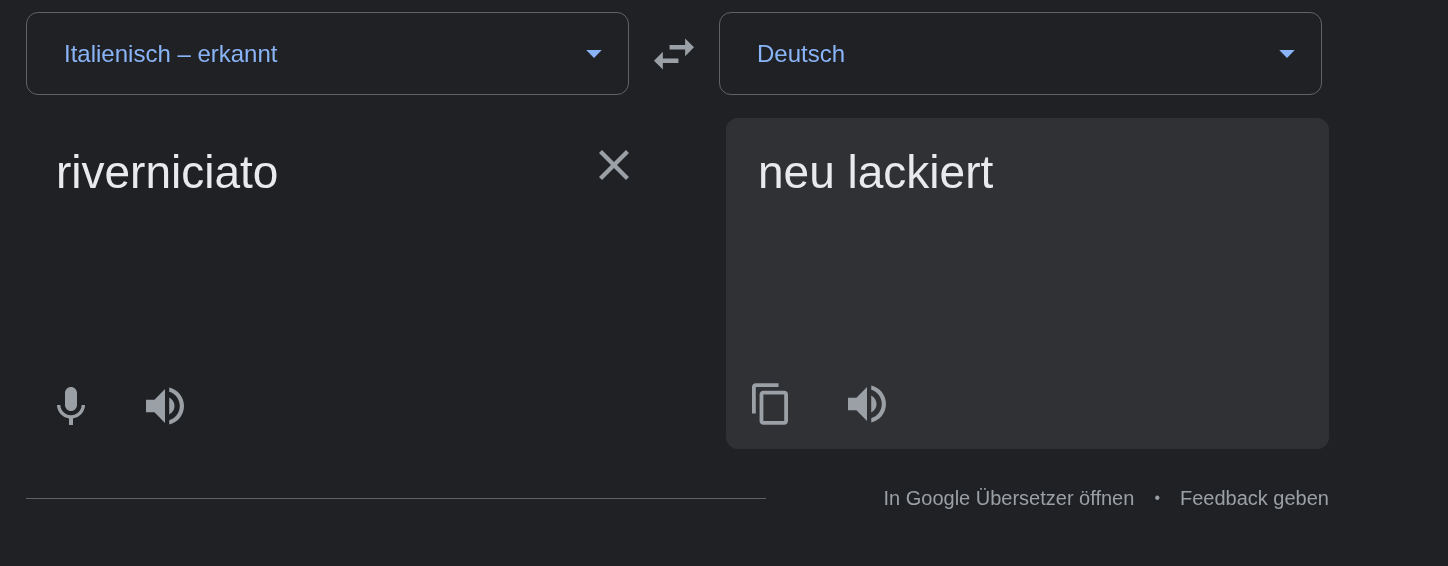 The image size is (1448, 566). What do you see at coordinates (167, 172) in the screenshot?
I see `source-text-field: riverniciato` at bounding box center [167, 172].